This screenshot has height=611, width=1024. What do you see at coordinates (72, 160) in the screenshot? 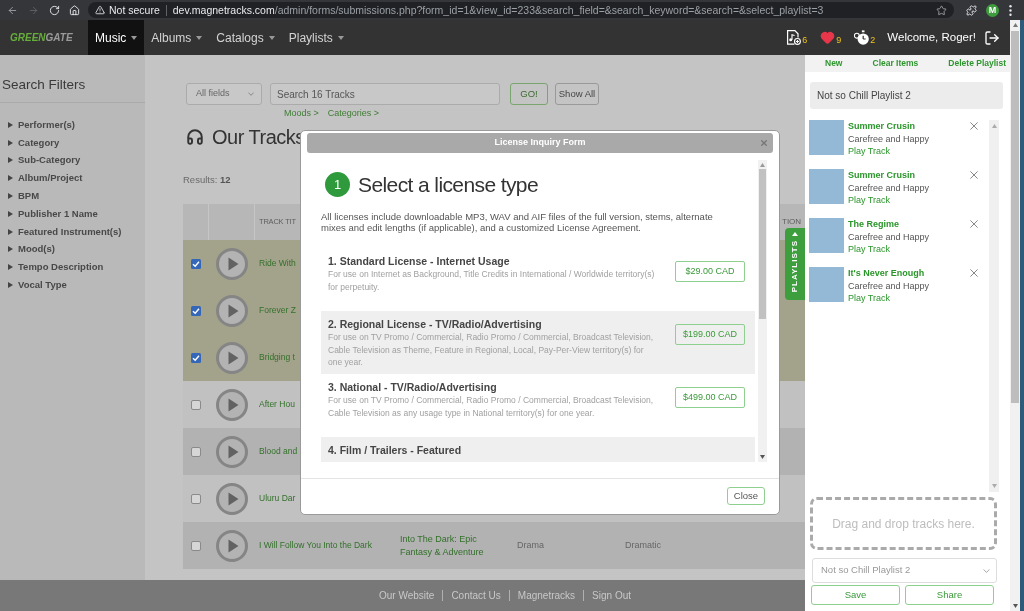
I see `filter-item: Sub-Category` at bounding box center [72, 160].